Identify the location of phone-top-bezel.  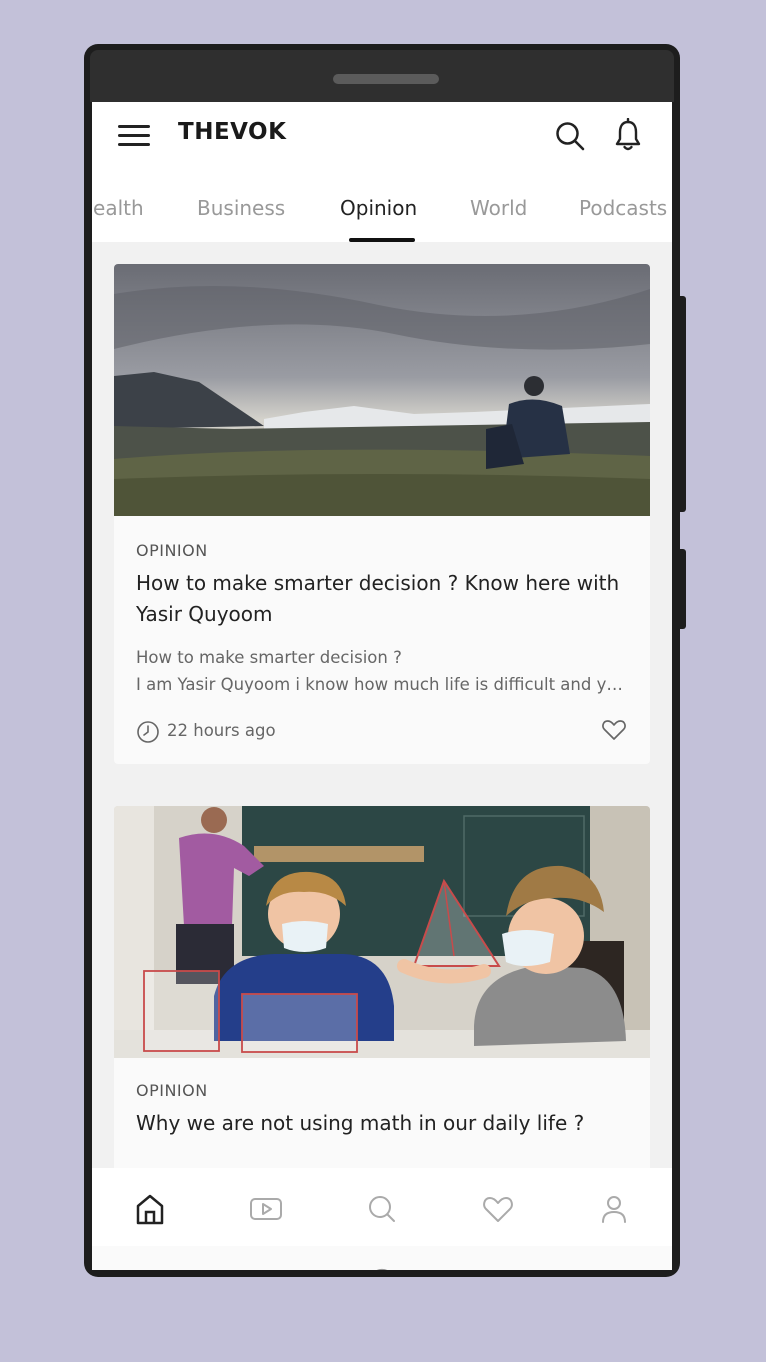
(382, 76).